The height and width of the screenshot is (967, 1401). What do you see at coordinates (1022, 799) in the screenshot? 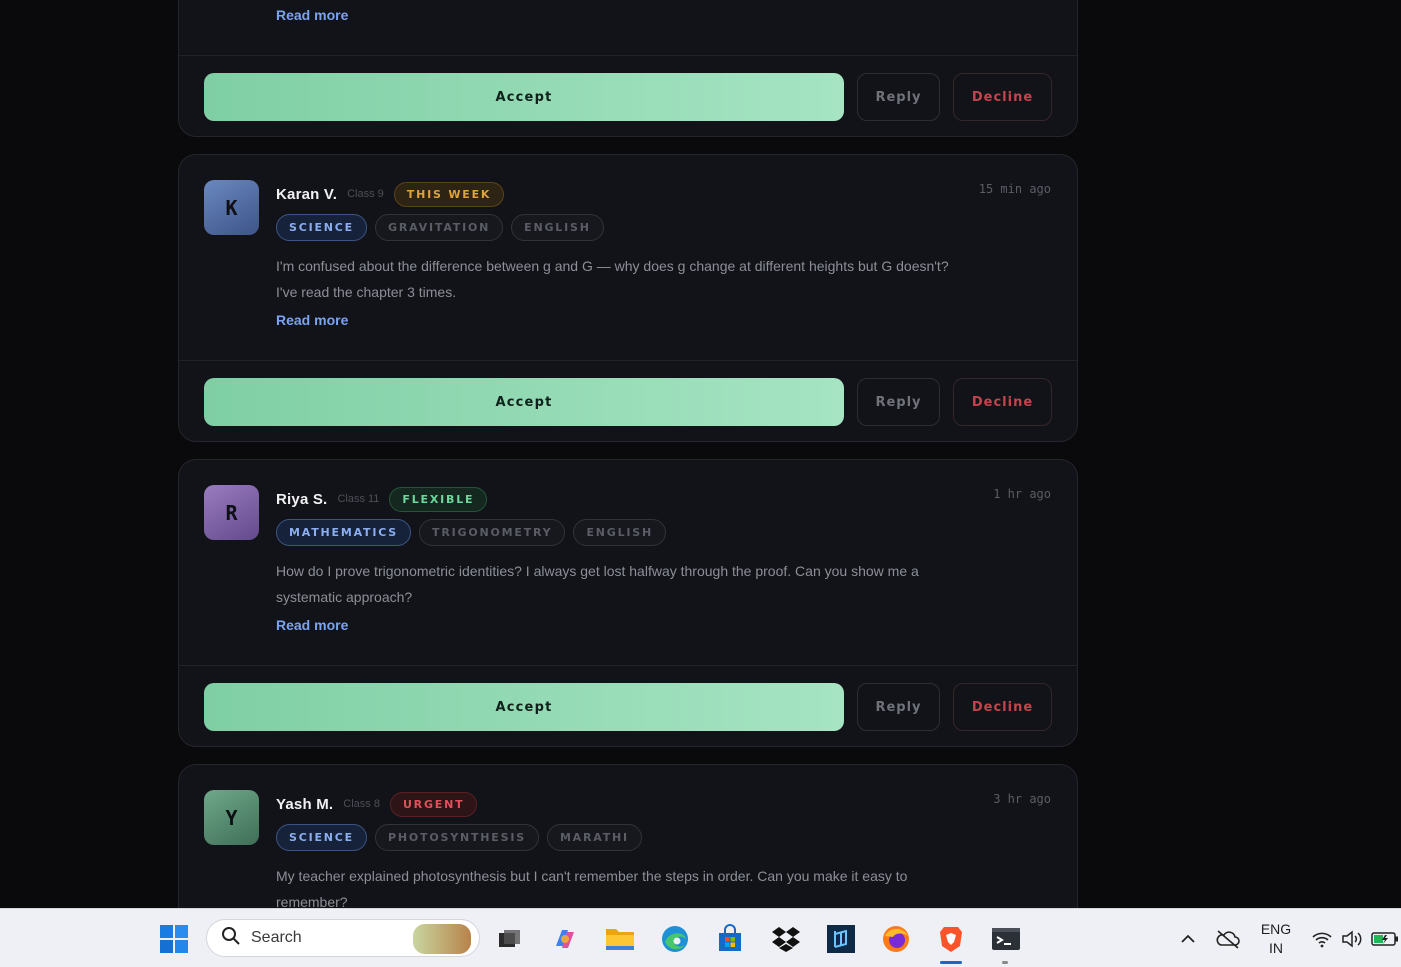
I see `timestamp: 3 hr ago` at bounding box center [1022, 799].